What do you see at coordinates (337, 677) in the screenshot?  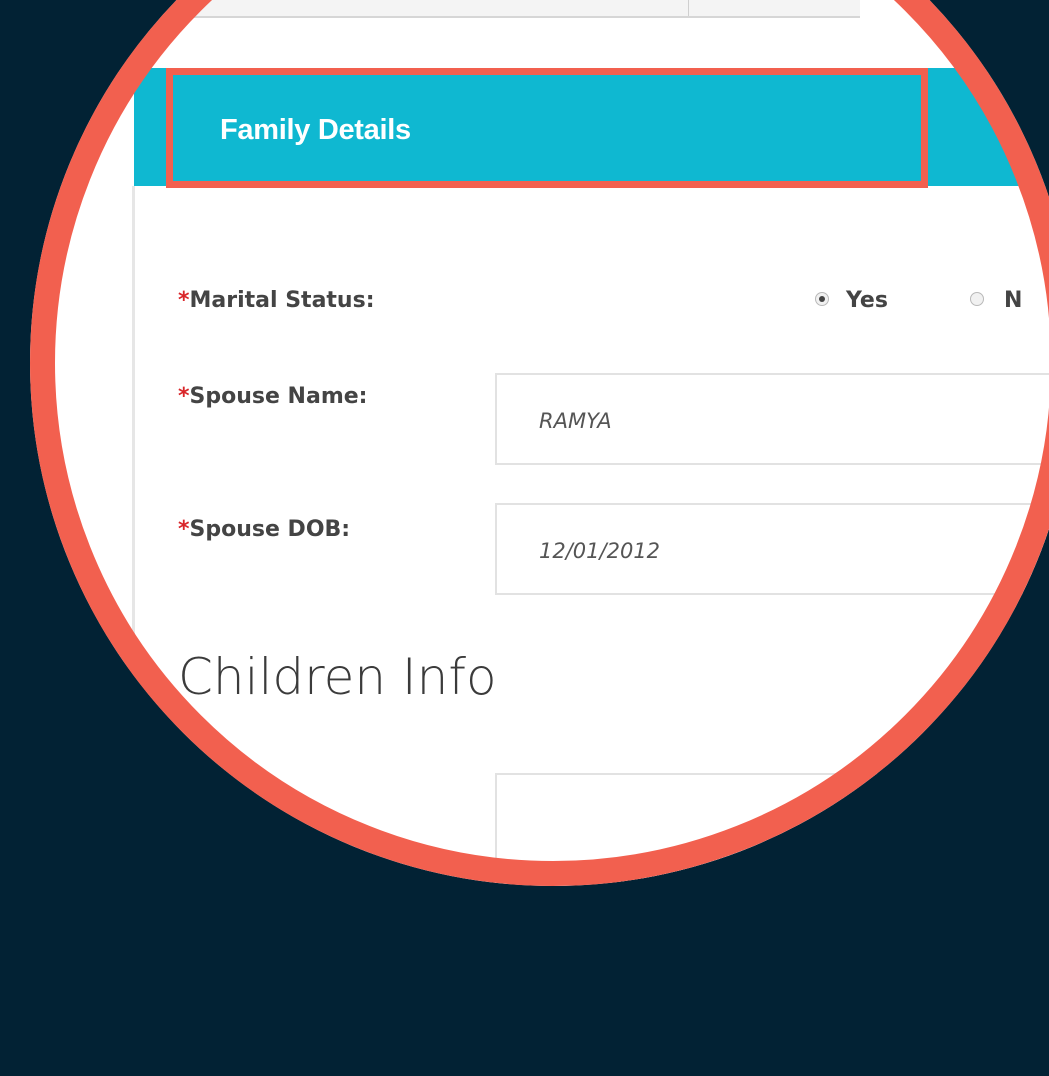 I see `children-info-heading: Children Info` at bounding box center [337, 677].